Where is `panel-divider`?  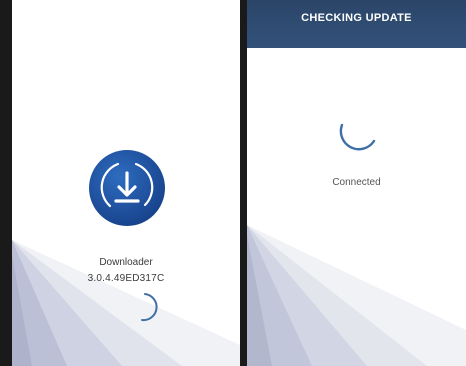 panel-divider is located at coordinates (243, 183).